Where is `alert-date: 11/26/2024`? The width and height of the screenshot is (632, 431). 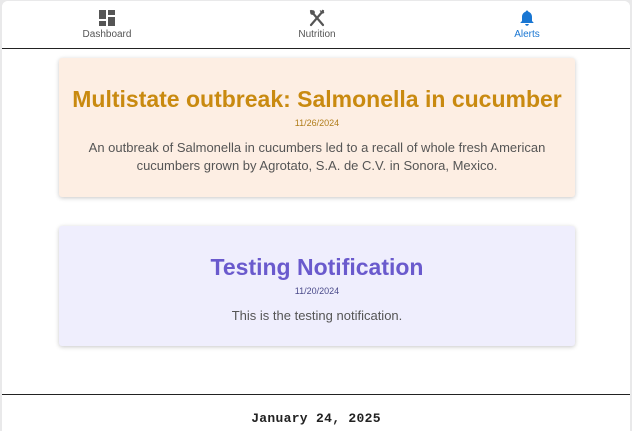
alert-date: 11/26/2024 is located at coordinates (317, 123).